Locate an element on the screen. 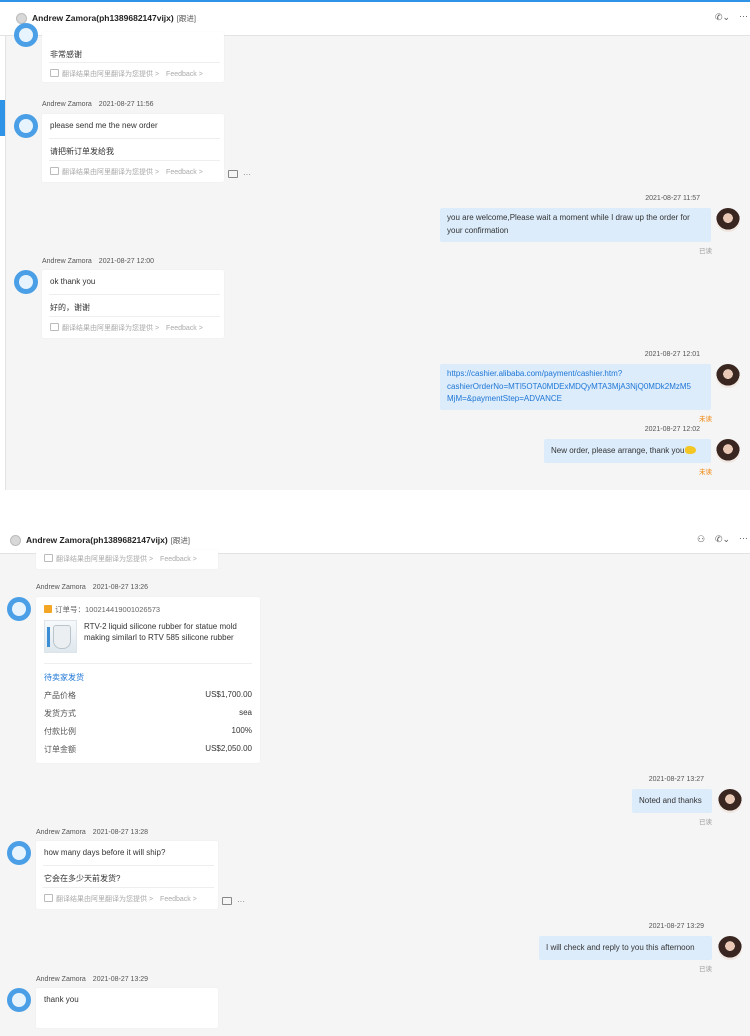 The image size is (750, 1036). message-meta: Andrew Zamora 2021-08-27 12:00 is located at coordinates (98, 261).